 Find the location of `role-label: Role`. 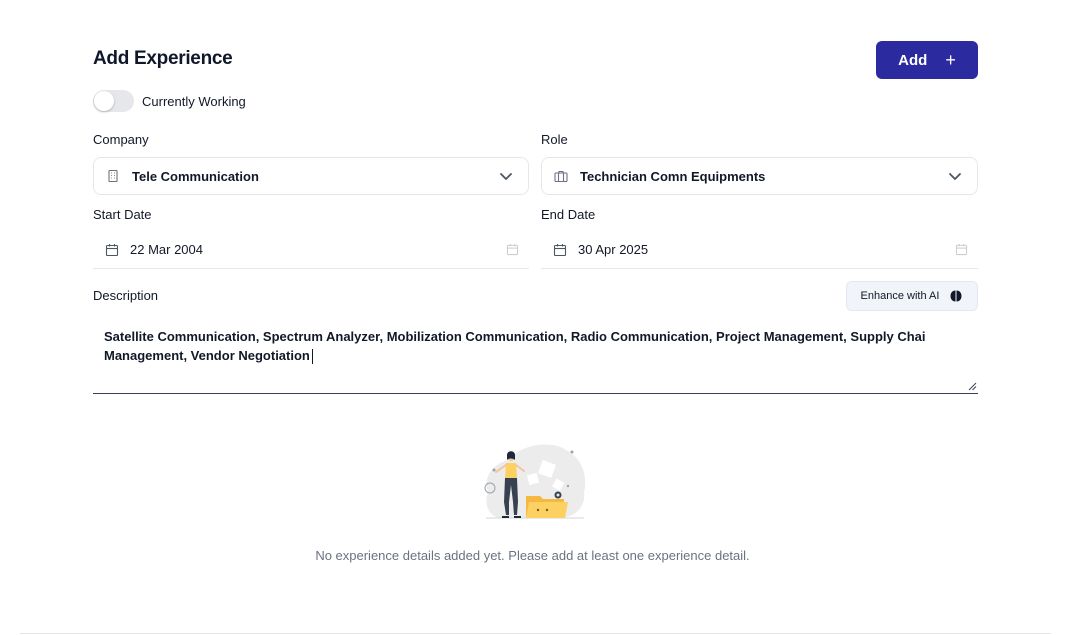

role-label: Role is located at coordinates (554, 139).